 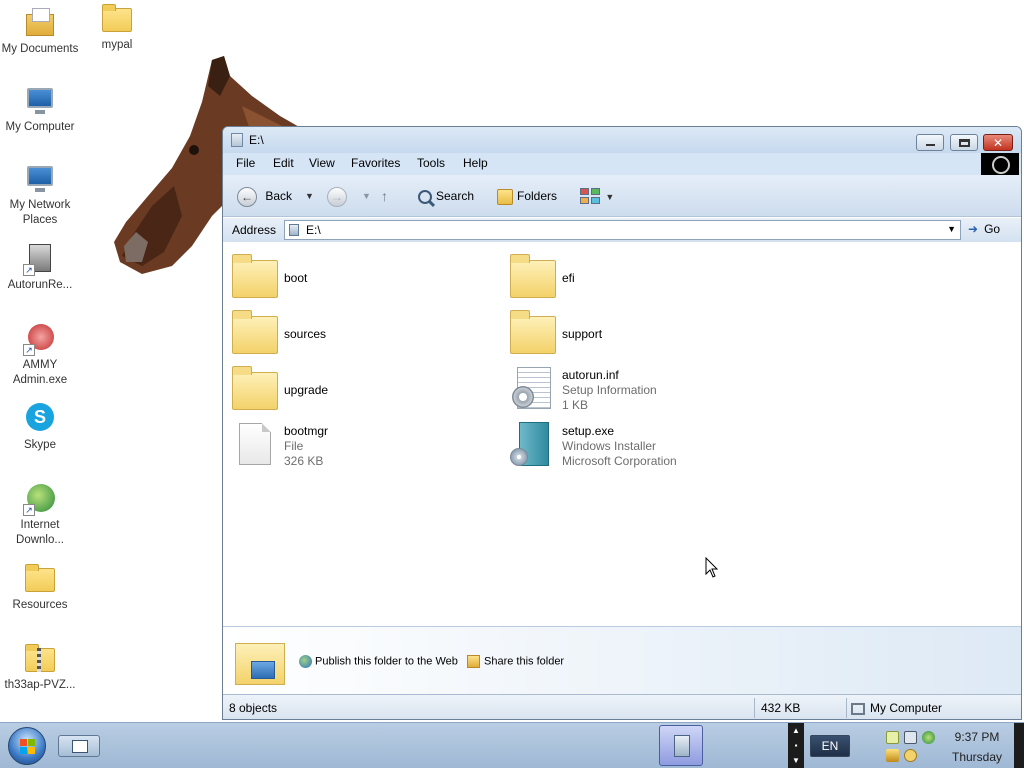 What do you see at coordinates (40, 339) in the screenshot?
I see `ammy-admin-icon: ↗` at bounding box center [40, 339].